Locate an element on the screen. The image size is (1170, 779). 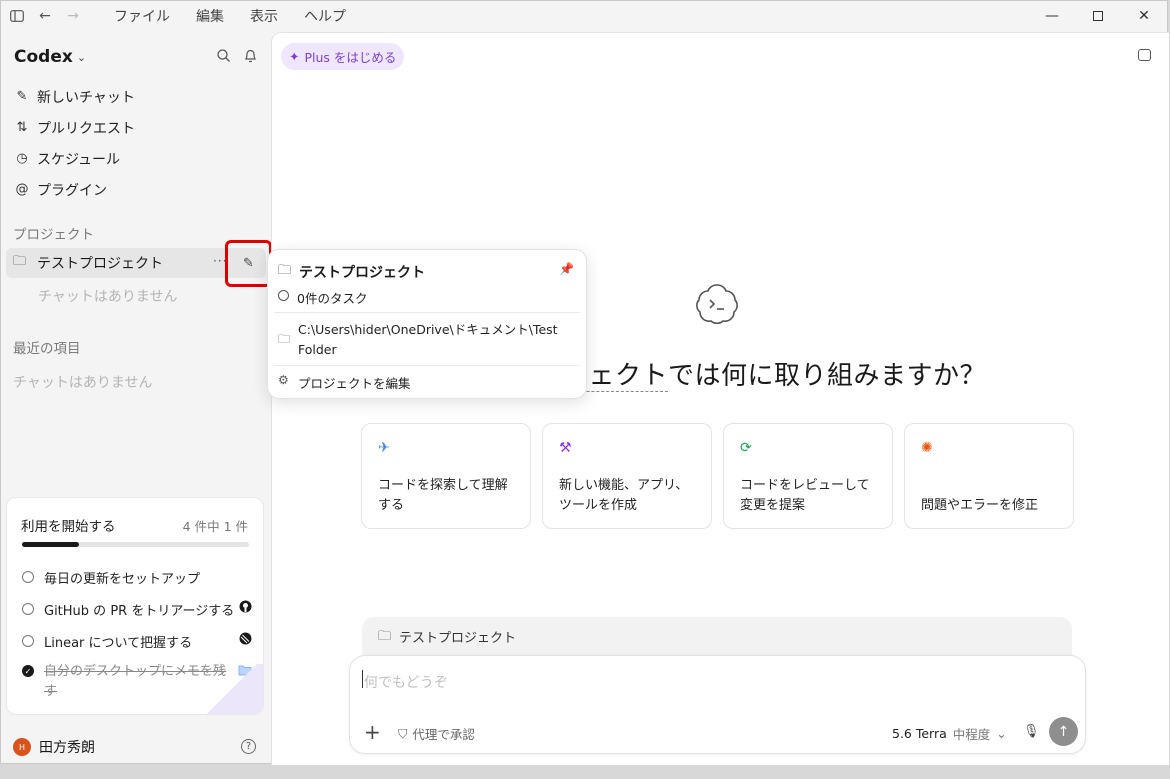
suggestion-card-build: ⚒ 新しい機能、アプリ、ツールを作成 is located at coordinates (627, 476).